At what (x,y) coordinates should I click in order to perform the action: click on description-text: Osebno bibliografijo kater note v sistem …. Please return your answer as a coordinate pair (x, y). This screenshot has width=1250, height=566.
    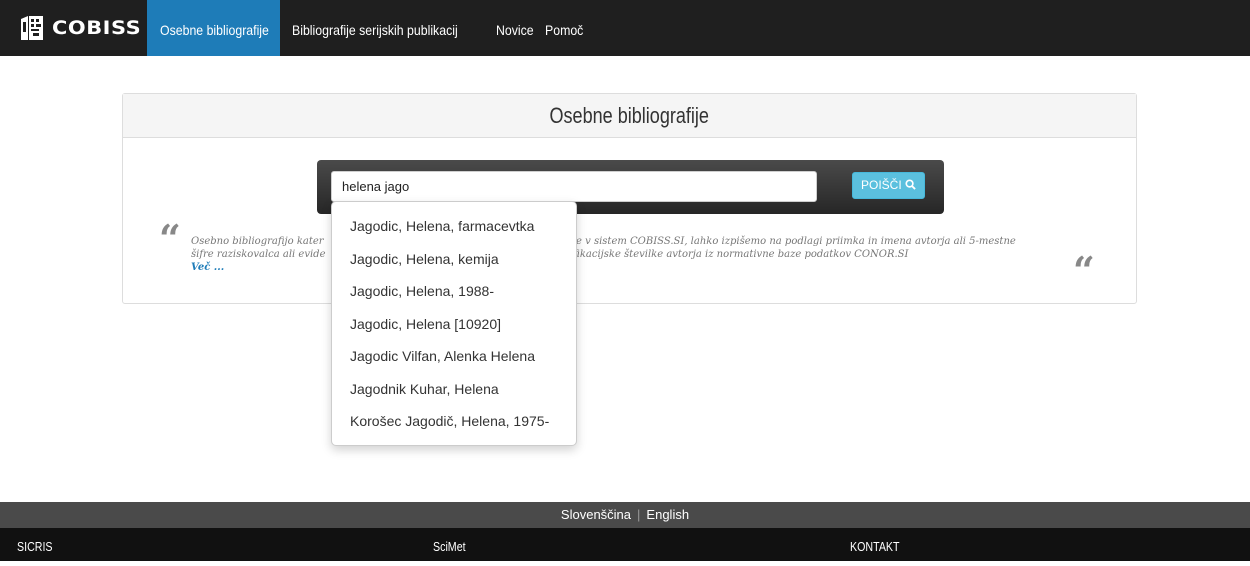
    Looking at the image, I should click on (631, 254).